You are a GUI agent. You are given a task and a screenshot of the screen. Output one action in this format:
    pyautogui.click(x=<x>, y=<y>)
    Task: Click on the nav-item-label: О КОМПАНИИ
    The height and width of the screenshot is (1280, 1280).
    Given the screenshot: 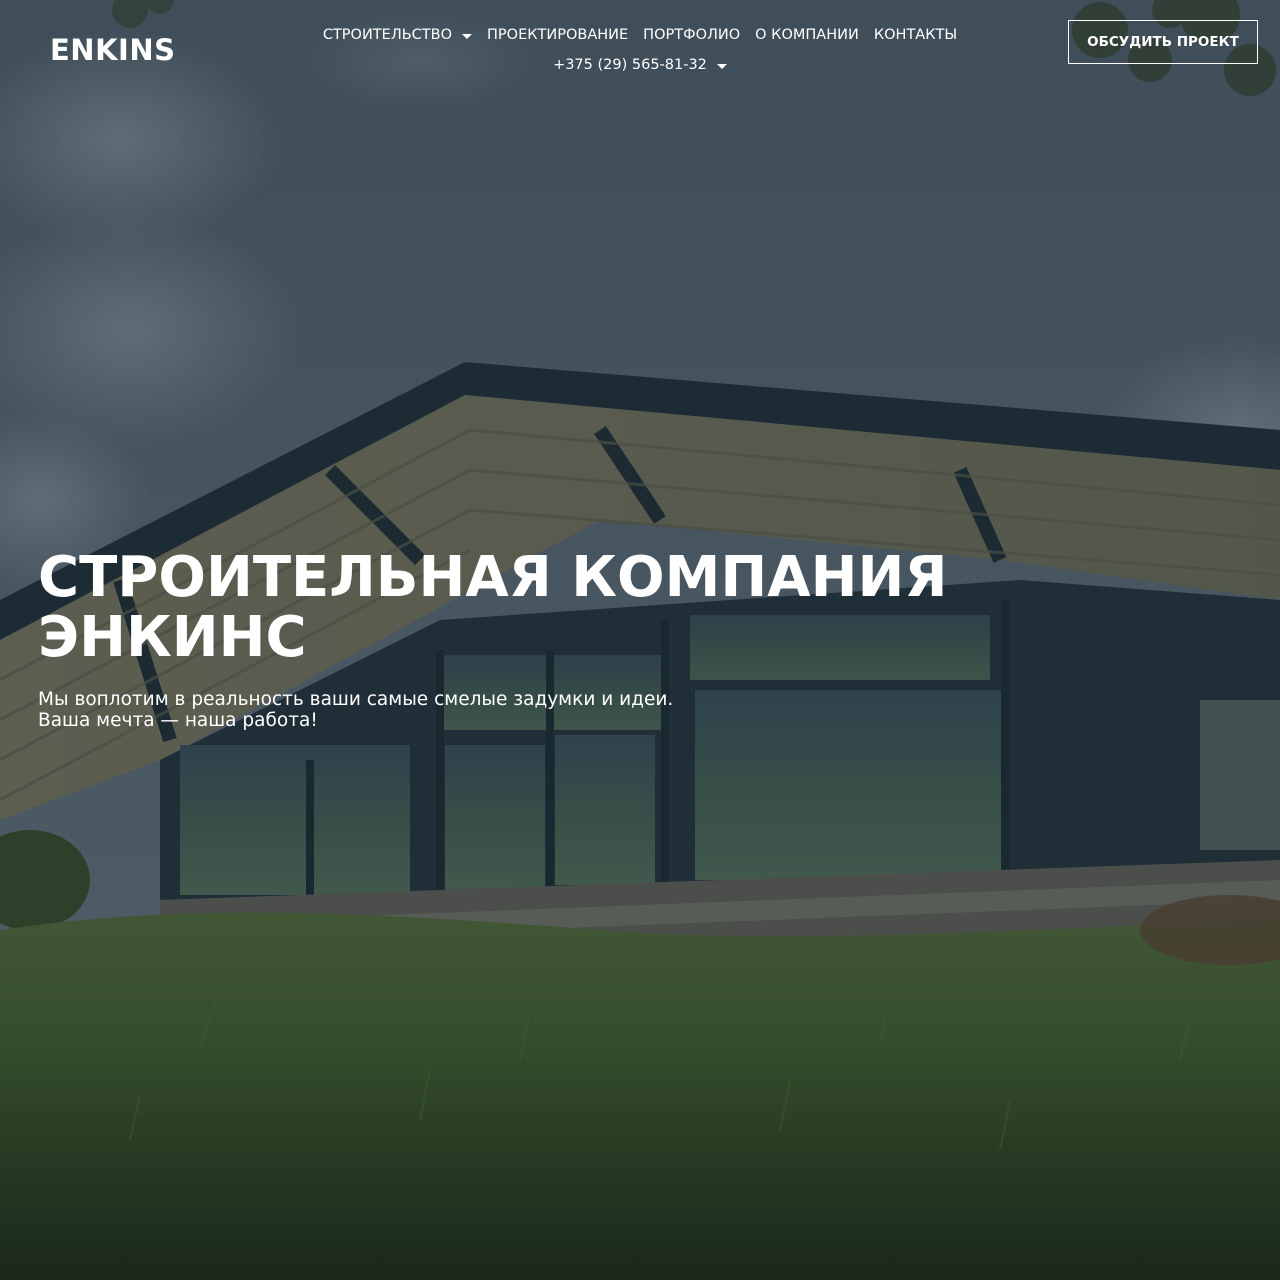 What is the action you would take?
    pyautogui.click(x=807, y=35)
    